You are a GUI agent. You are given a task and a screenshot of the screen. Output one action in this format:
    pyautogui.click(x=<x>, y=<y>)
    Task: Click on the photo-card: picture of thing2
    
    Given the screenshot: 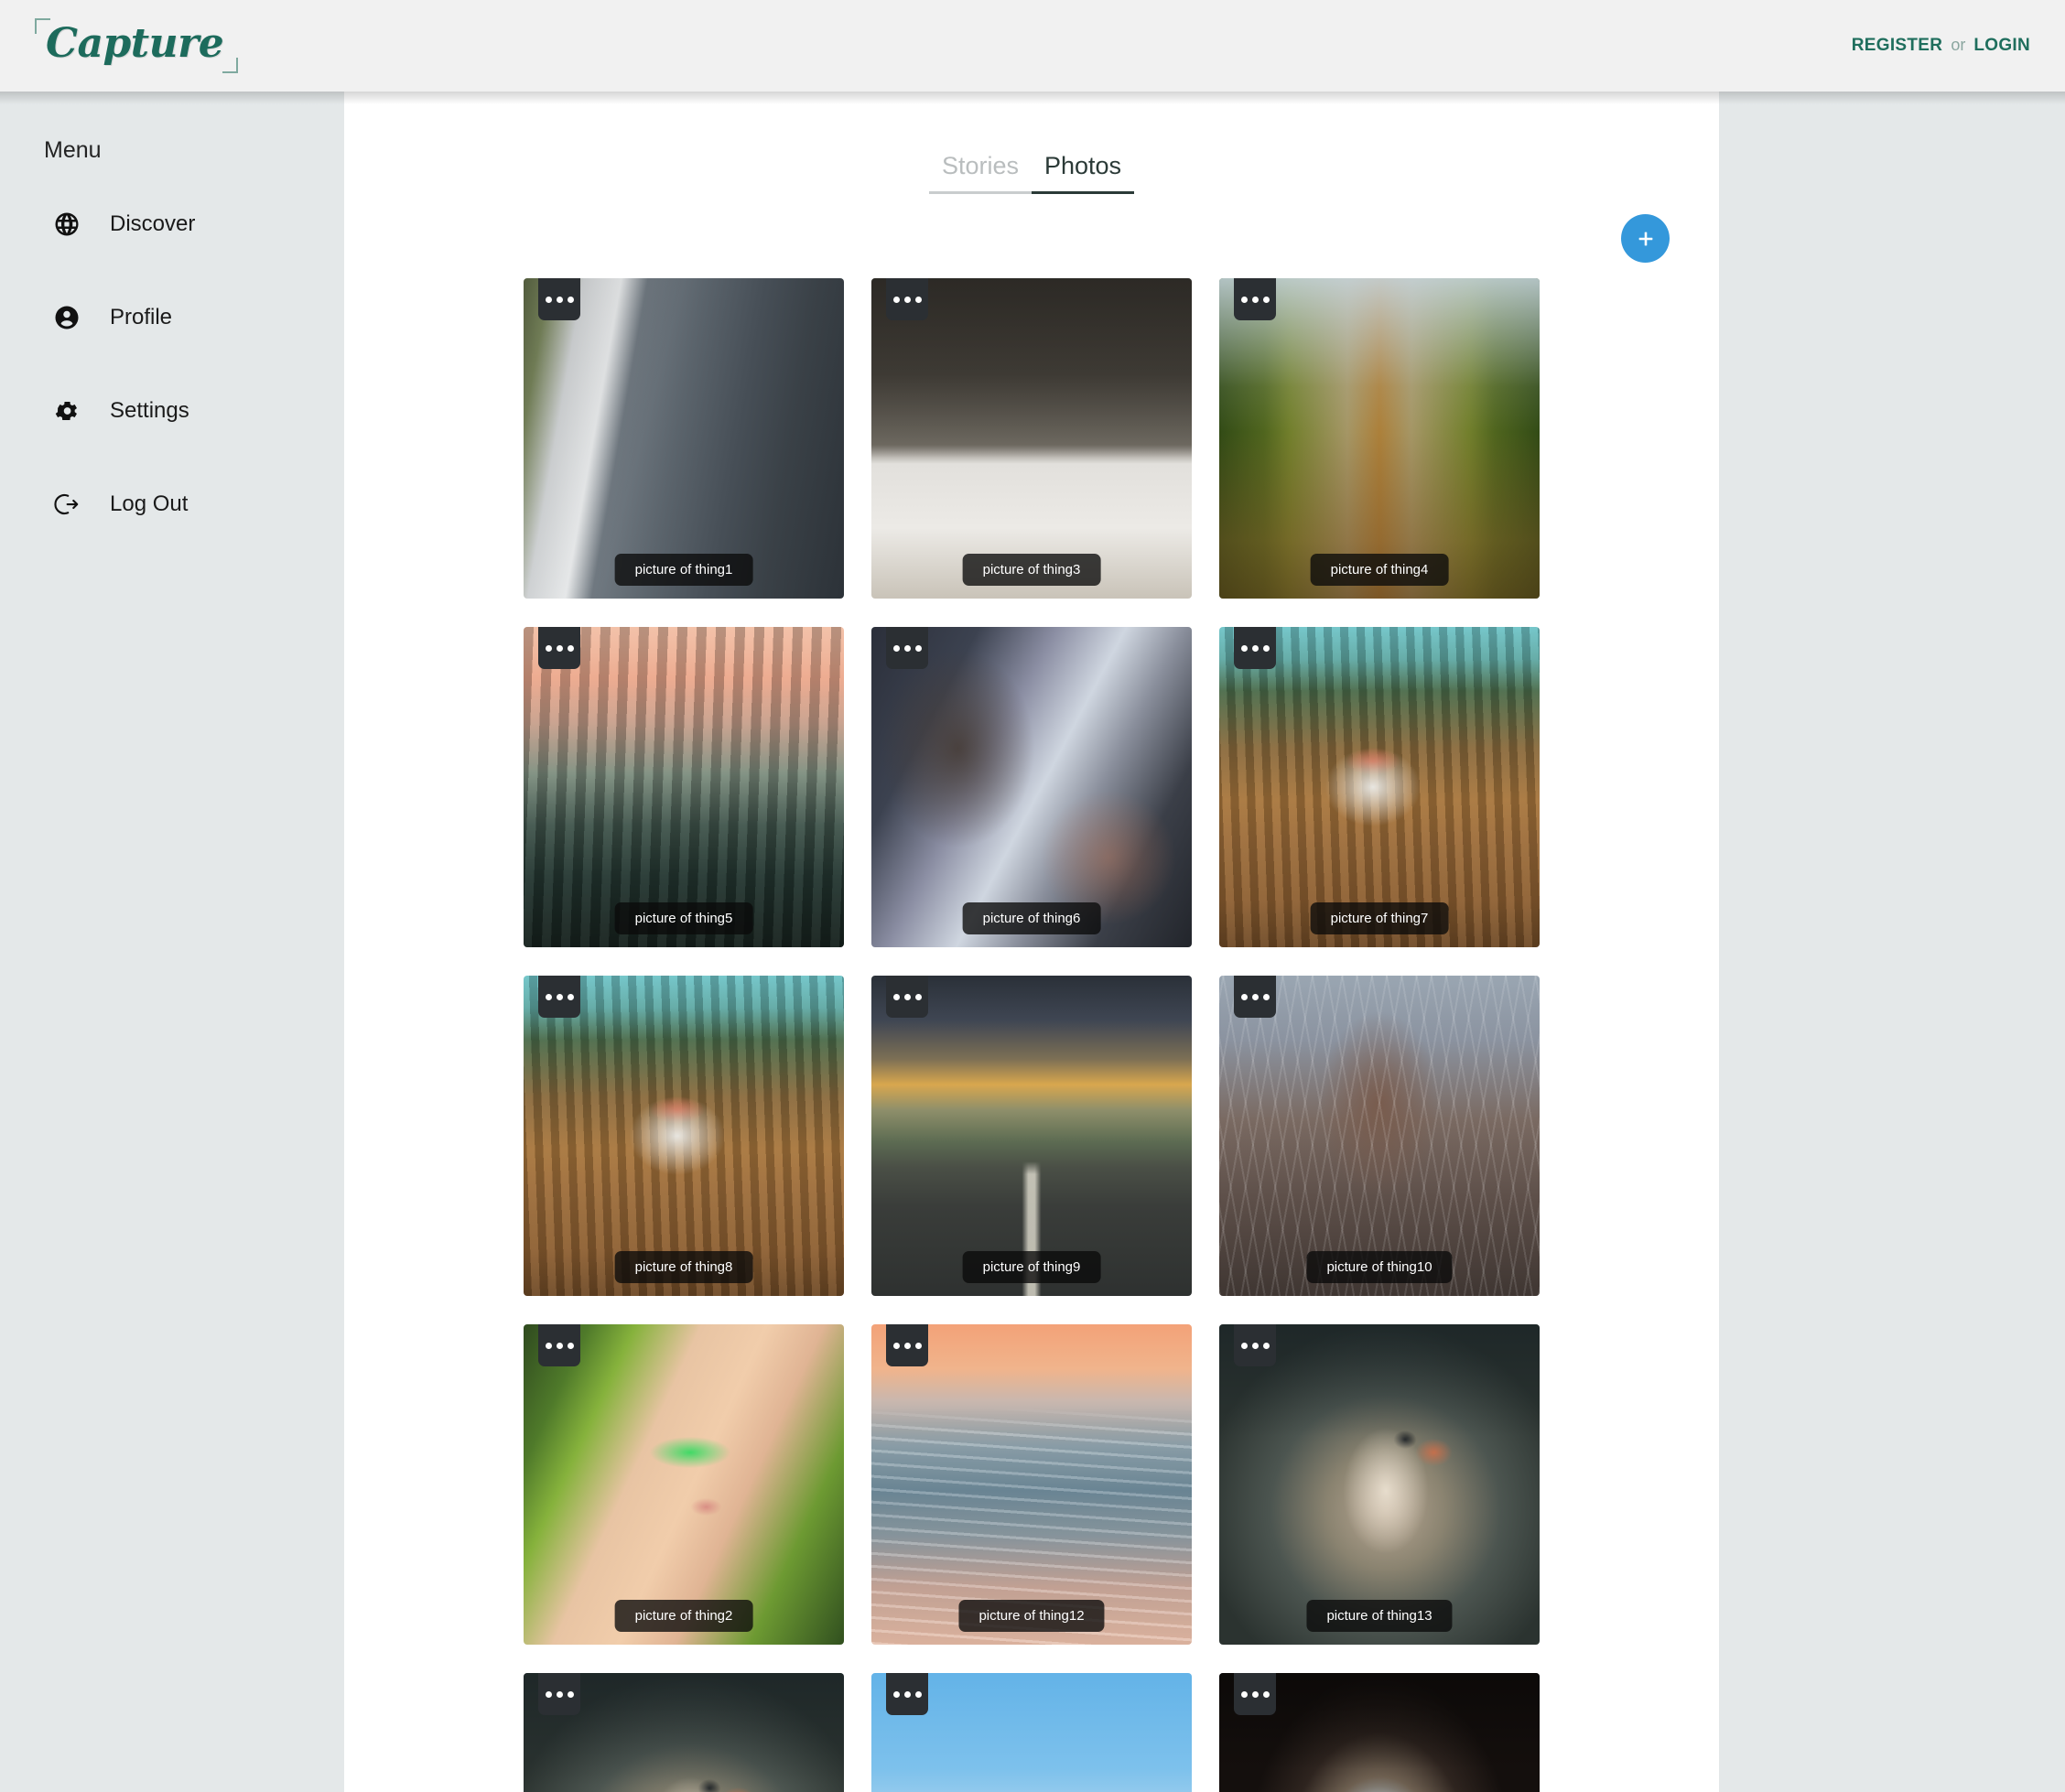 What is the action you would take?
    pyautogui.click(x=684, y=1485)
    